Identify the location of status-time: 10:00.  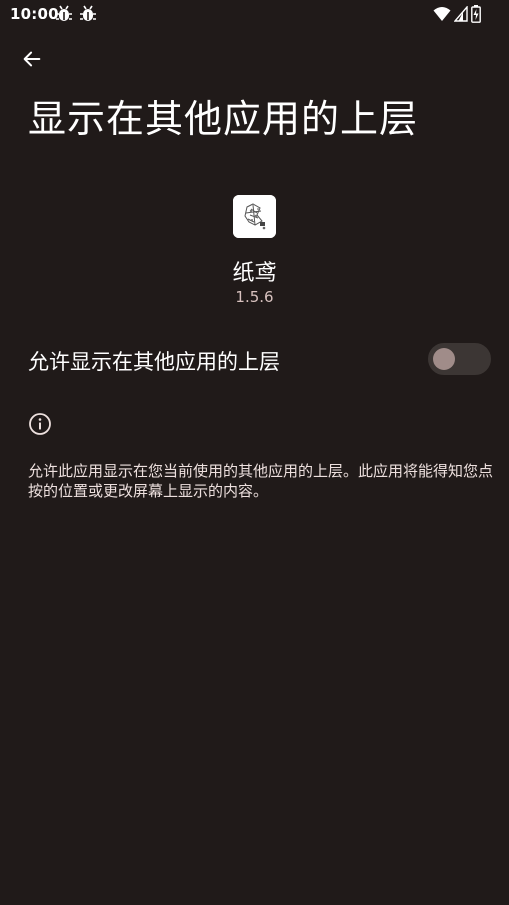
(34, 14).